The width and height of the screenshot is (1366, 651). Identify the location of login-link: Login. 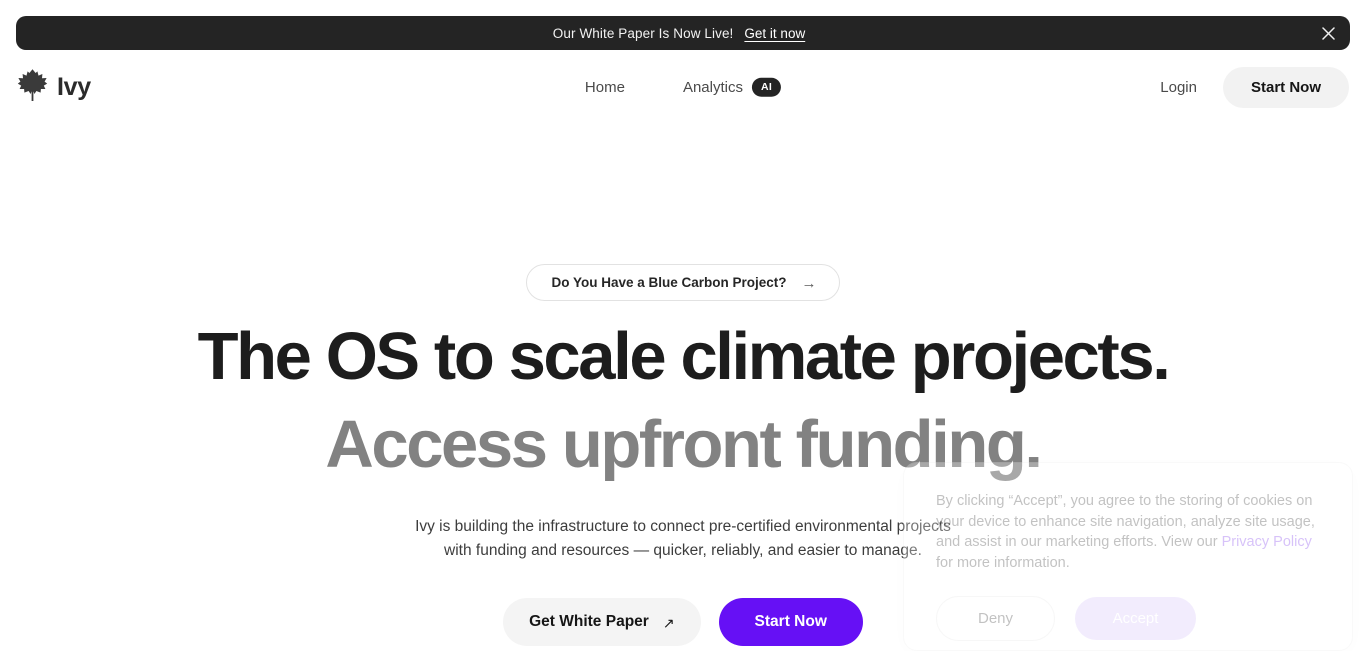
(1178, 87).